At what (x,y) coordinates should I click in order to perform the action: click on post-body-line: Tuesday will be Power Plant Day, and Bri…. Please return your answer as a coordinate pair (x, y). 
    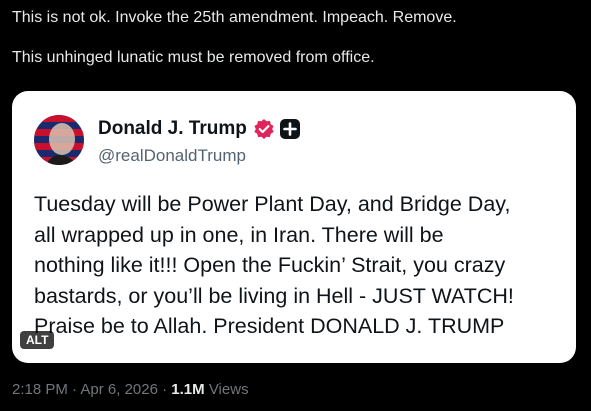
    Looking at the image, I should click on (272, 204).